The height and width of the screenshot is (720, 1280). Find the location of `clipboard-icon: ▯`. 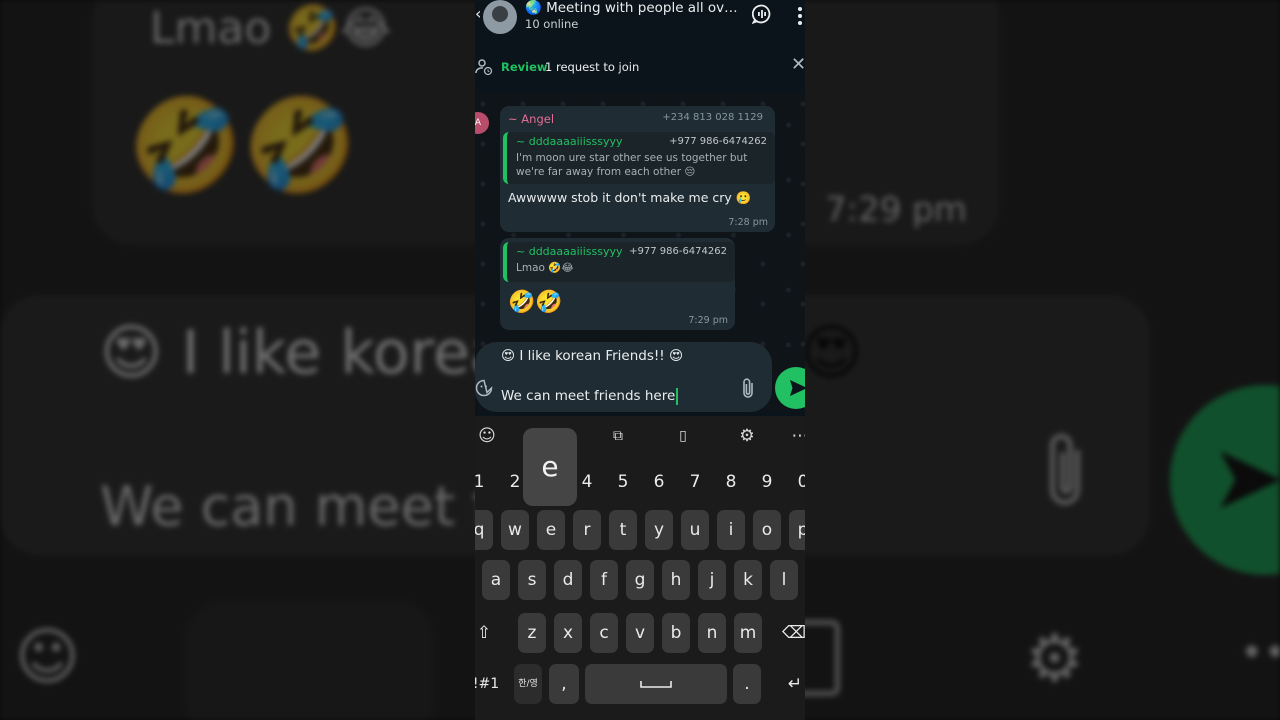

clipboard-icon: ▯ is located at coordinates (683, 436).